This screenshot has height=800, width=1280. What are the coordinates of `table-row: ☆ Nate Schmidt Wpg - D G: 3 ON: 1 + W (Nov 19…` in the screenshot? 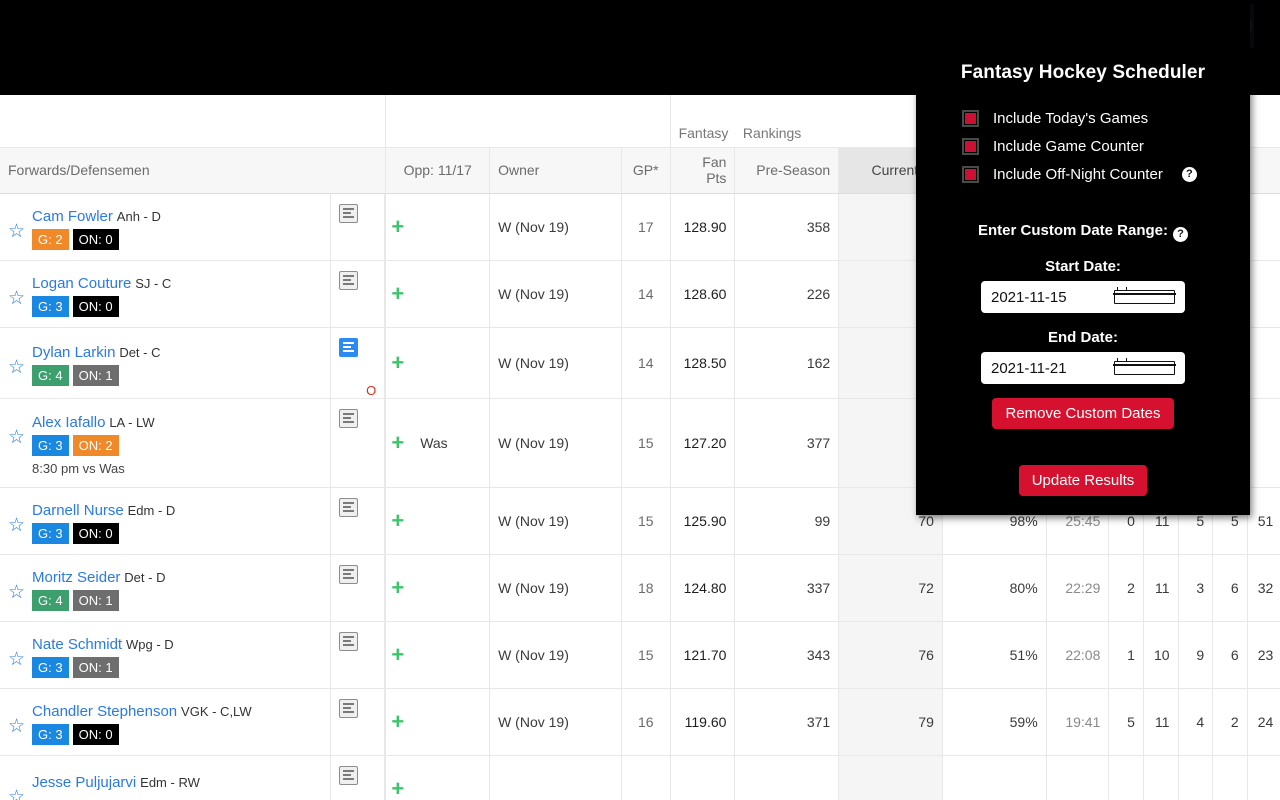 It's located at (640, 655).